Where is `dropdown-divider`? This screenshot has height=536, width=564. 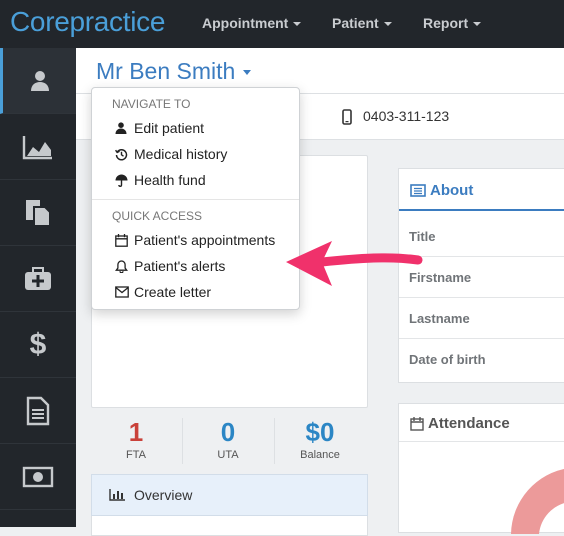 dropdown-divider is located at coordinates (195, 199).